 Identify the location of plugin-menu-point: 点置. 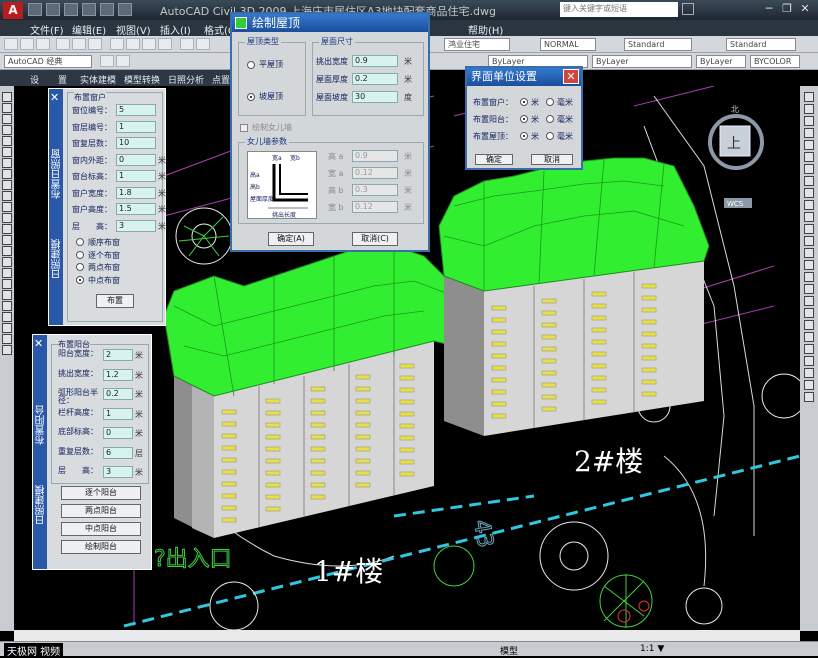
(221, 79).